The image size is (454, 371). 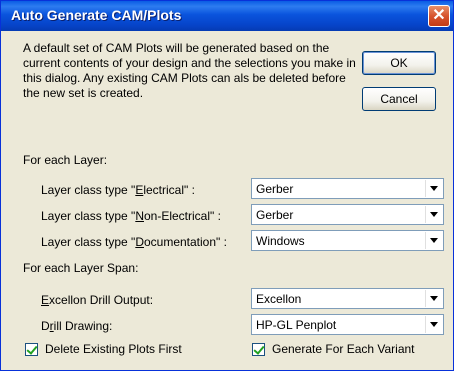 What do you see at coordinates (101, 300) in the screenshot?
I see `label-part: xcellon Drill Output:` at bounding box center [101, 300].